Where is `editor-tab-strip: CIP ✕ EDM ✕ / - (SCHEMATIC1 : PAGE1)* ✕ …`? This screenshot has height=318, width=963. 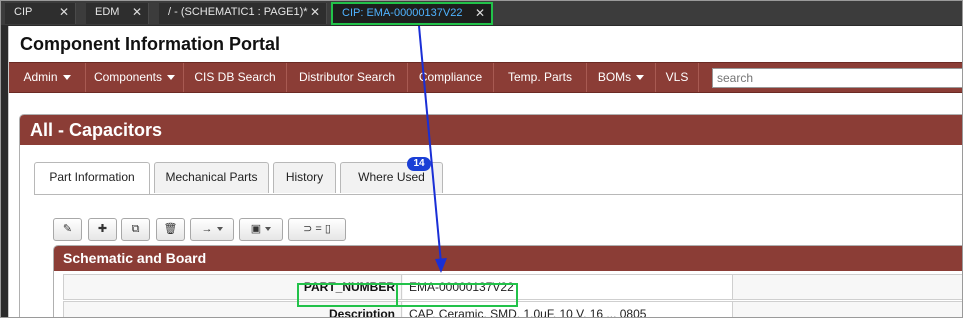
editor-tab-strip: CIP ✕ EDM ✕ / - (SCHEMATIC1 : PAGE1)* ✕ … is located at coordinates (481, 13).